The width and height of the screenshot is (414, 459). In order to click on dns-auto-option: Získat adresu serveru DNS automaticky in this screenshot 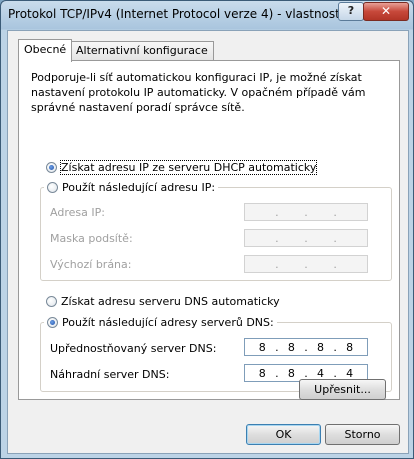, I will do `click(163, 301)`.